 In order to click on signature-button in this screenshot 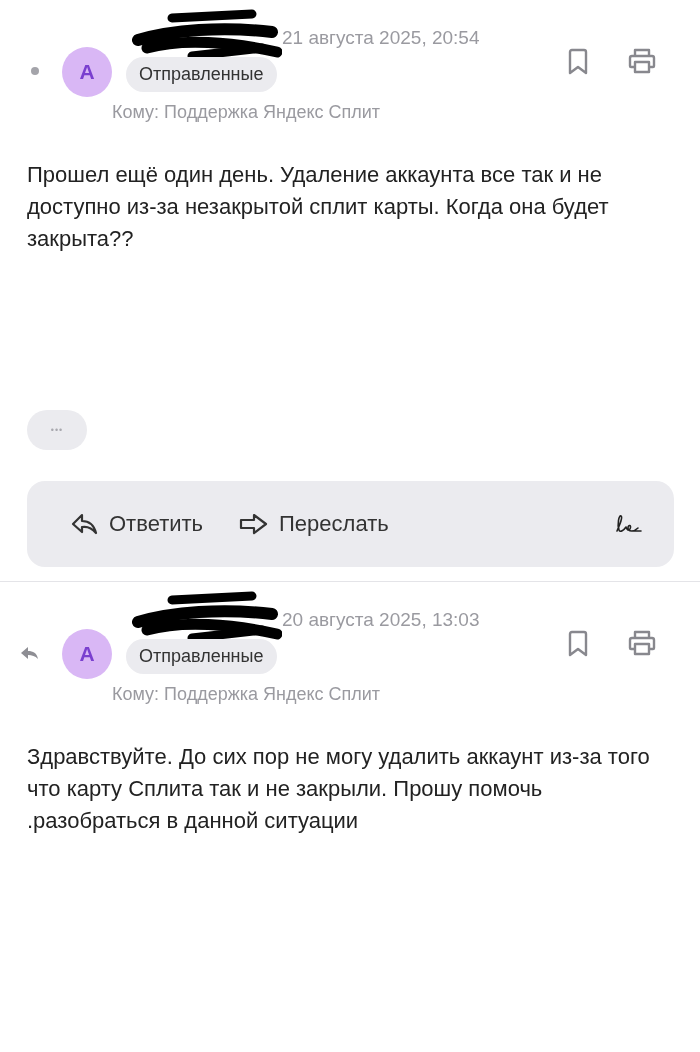, I will do `click(629, 524)`.